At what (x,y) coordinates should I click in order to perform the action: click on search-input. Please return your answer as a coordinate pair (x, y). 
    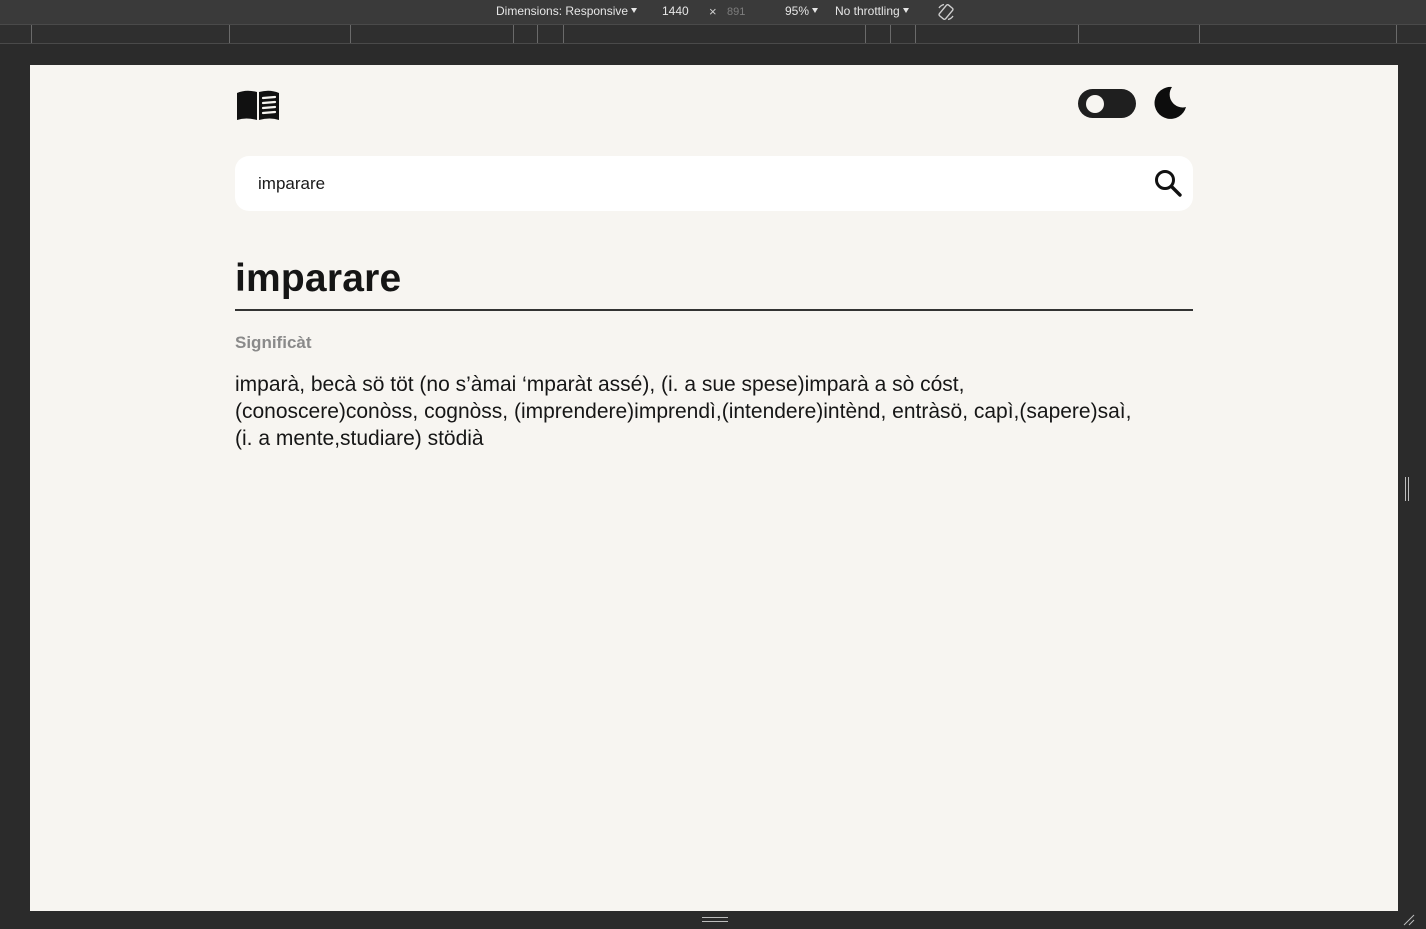
    Looking at the image, I should click on (688, 184).